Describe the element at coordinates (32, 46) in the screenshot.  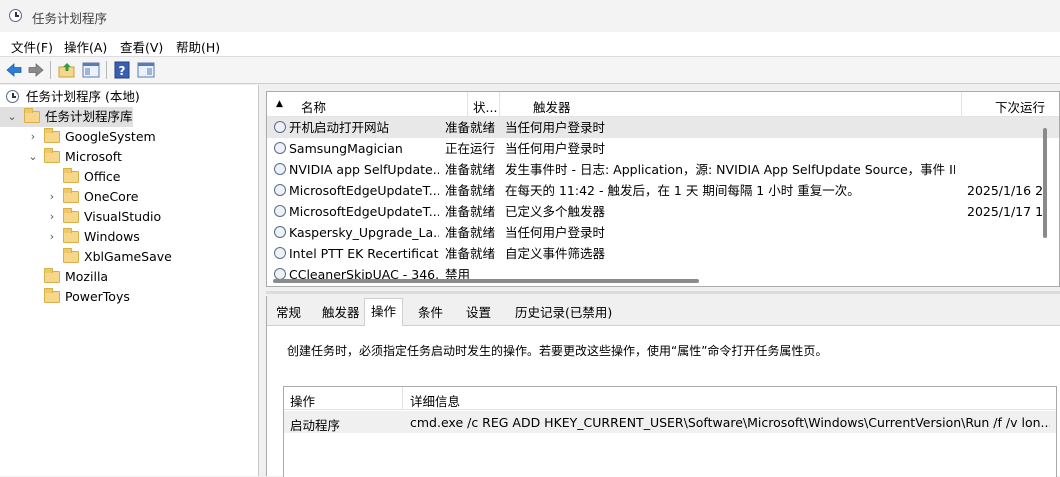
I see `menu-file: 文件(F)` at that location.